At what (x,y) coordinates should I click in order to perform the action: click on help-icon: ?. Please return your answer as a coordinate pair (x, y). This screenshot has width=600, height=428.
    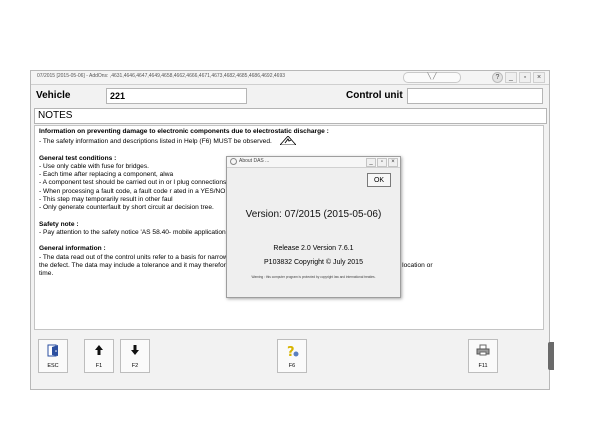
    Looking at the image, I should click on (292, 352).